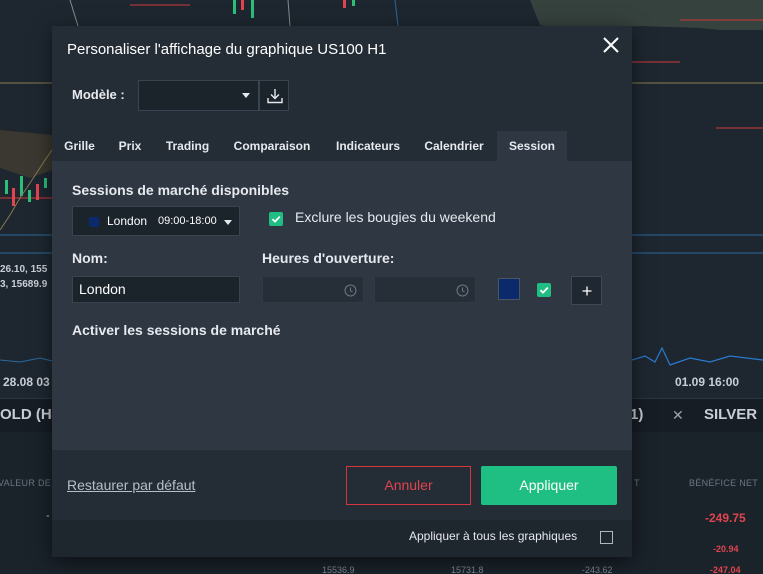  I want to click on opening-hours-label: Heures d'ouverture:, so click(328, 258).